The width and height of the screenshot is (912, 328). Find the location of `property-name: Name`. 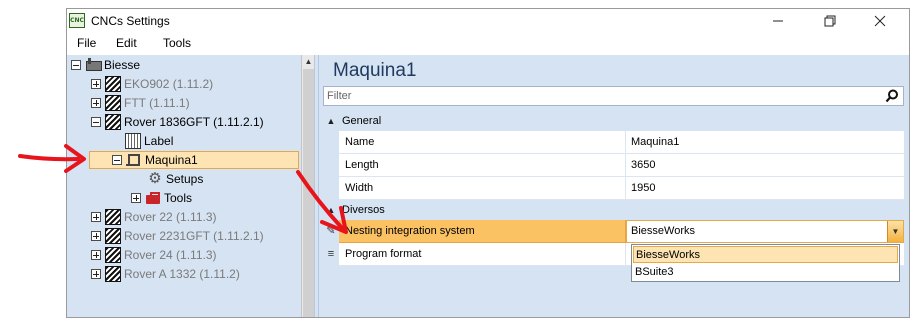

property-name: Name is located at coordinates (482, 142).